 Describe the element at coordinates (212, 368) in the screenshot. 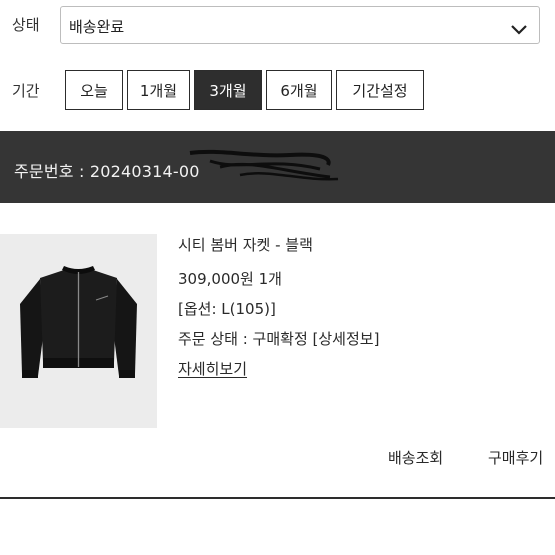

I see `view-details-link: 자세히보기` at that location.